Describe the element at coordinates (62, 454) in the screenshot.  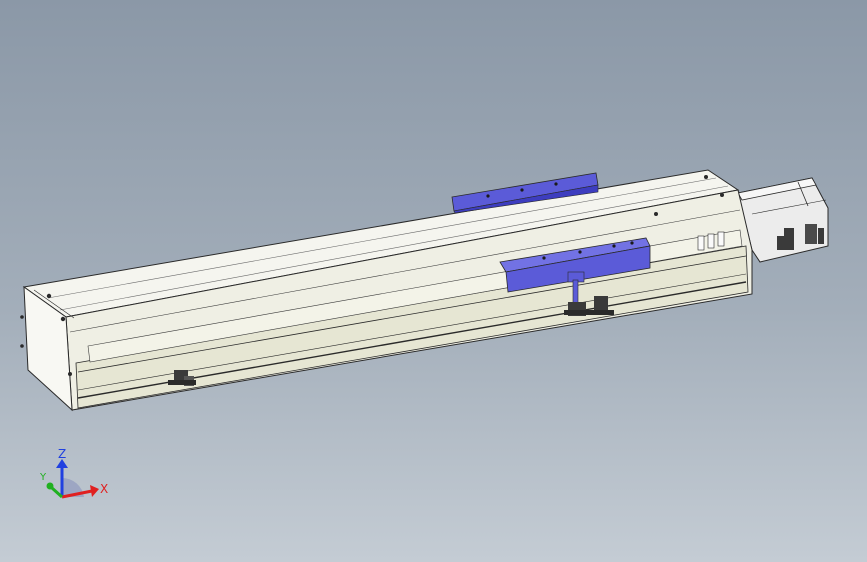
I see `triad-z-label: Z` at that location.